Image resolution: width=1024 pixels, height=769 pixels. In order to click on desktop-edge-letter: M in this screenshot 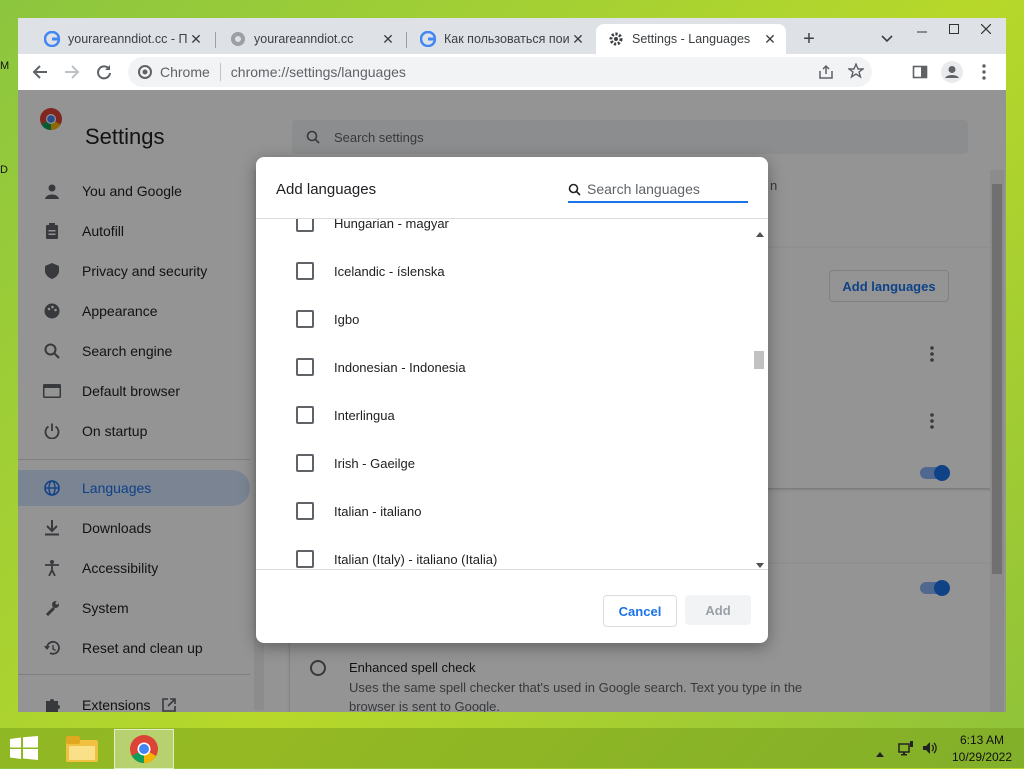, I will do `click(5, 66)`.